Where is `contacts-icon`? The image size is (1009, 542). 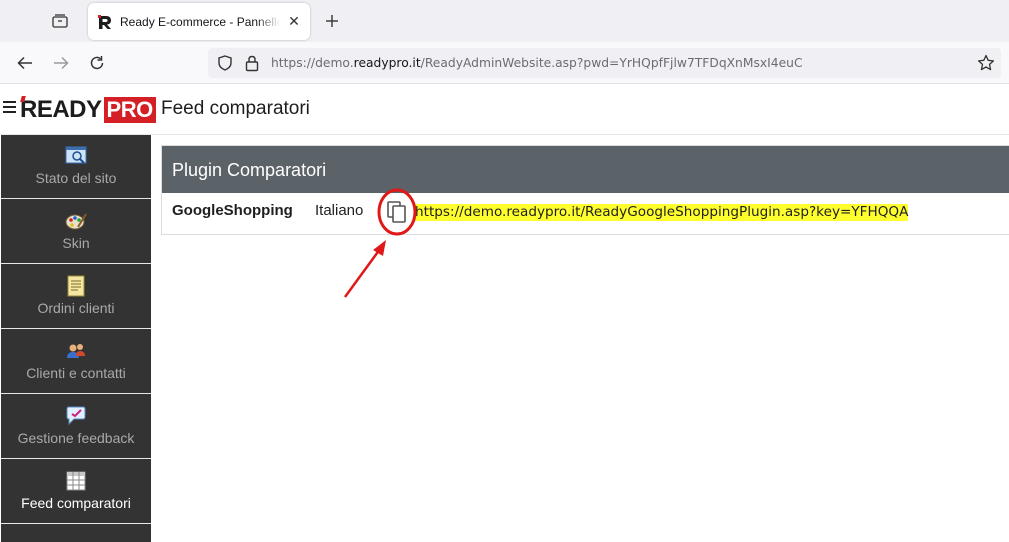
contacts-icon is located at coordinates (76, 351).